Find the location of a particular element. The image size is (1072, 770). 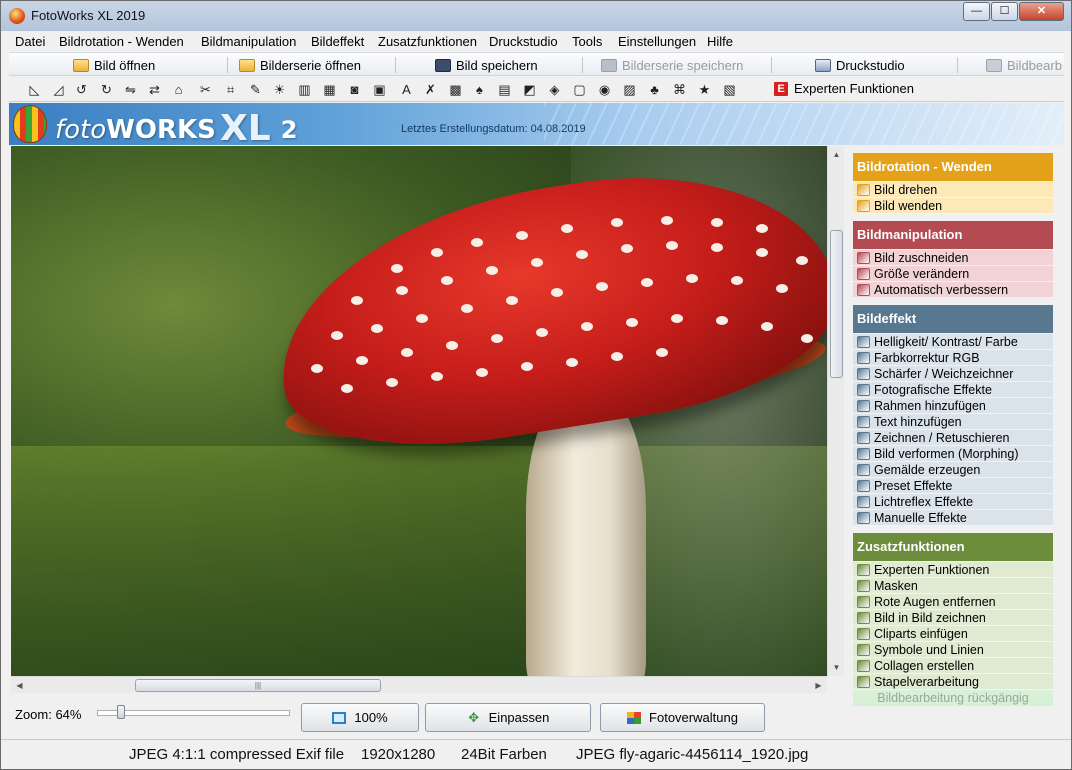

mushroom-spot is located at coordinates (762, 228).